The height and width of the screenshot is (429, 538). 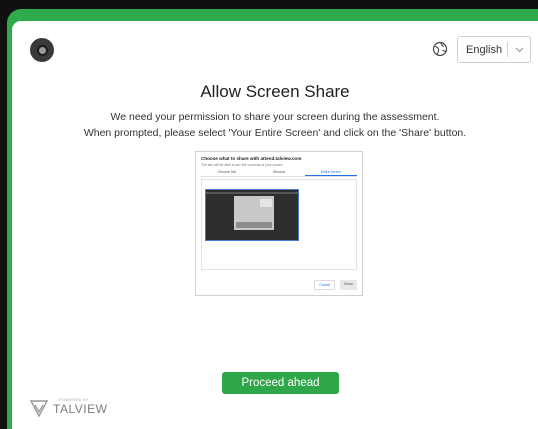 I want to click on dialog-buttons: Cancel Share, so click(x=335, y=285).